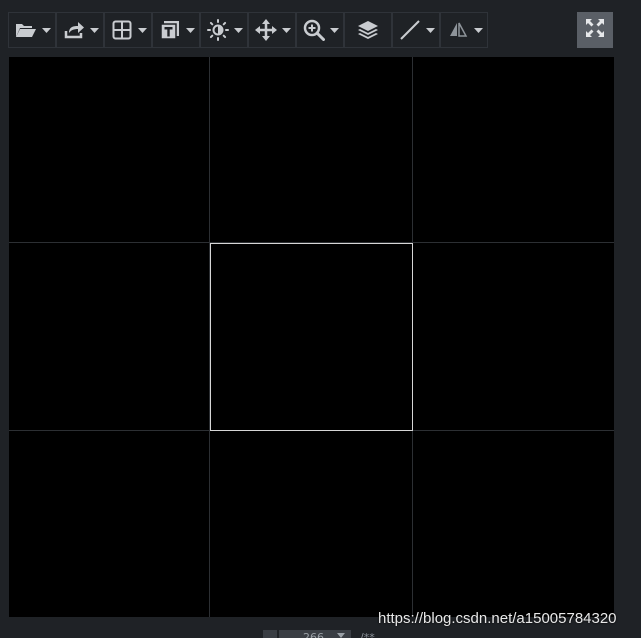 The height and width of the screenshot is (638, 641). I want to click on folder-open-icon, so click(26, 30).